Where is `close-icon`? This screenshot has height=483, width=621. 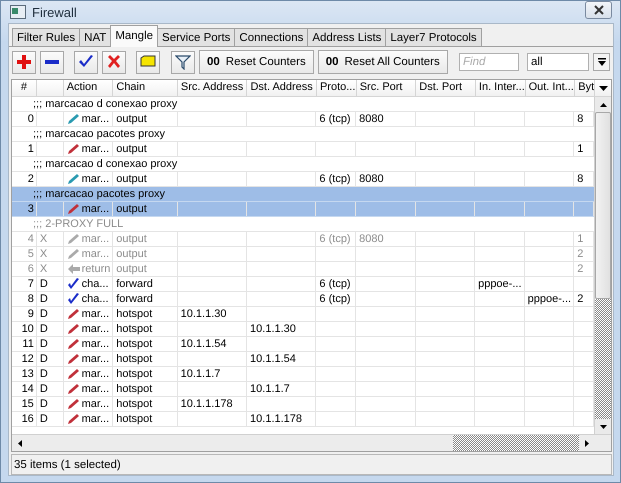
close-icon is located at coordinates (598, 10).